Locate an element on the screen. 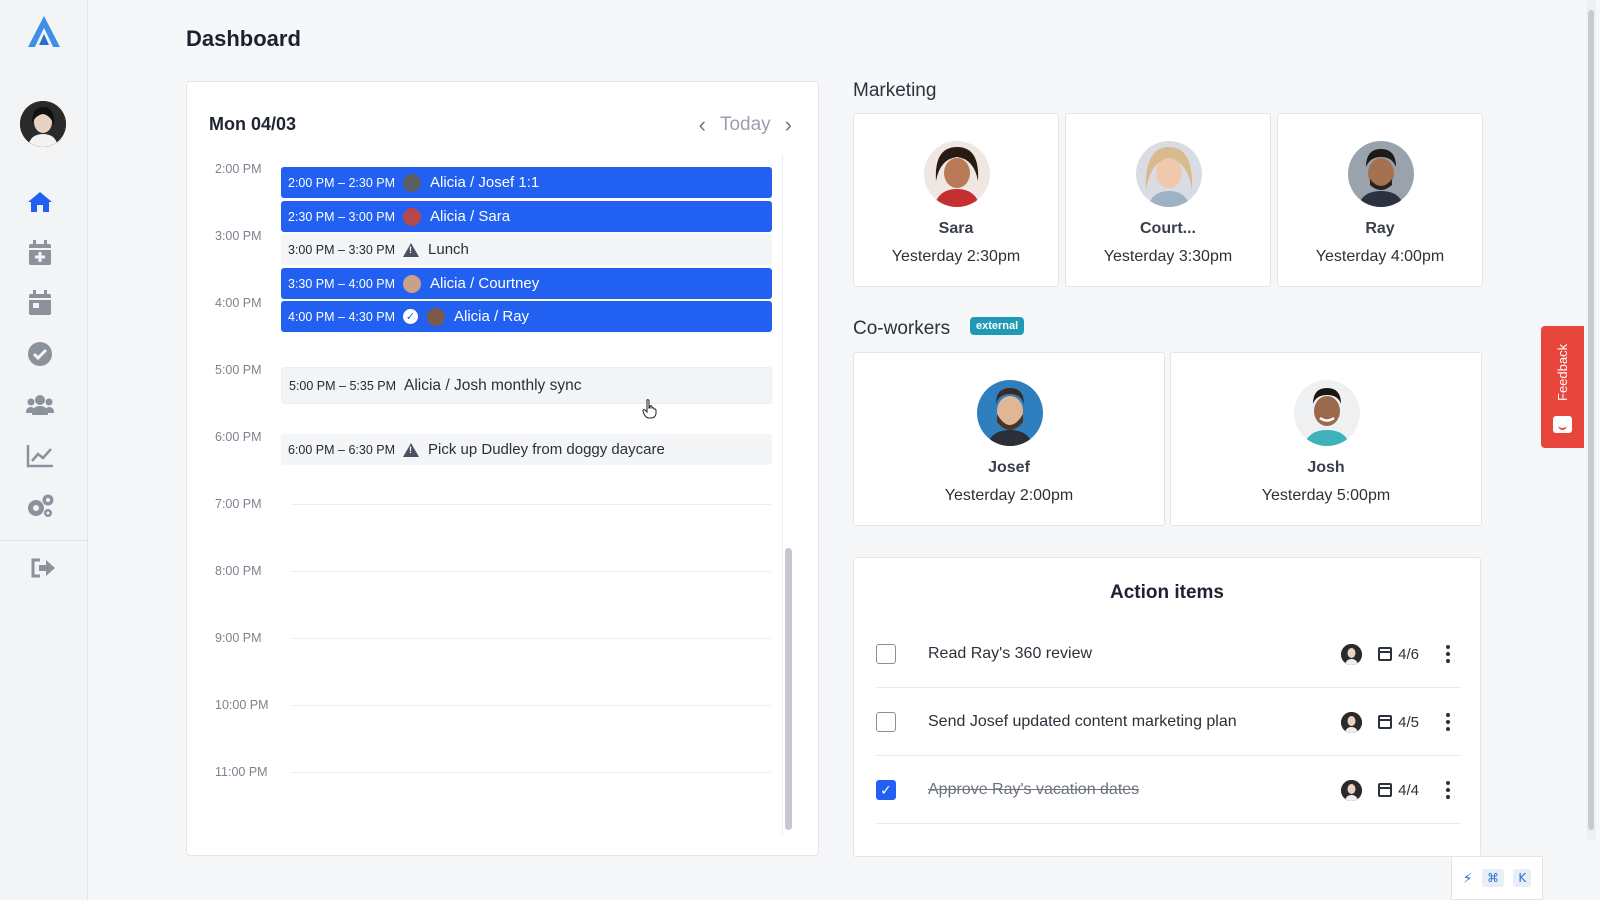 The image size is (1600, 900). action-items-title: Action items is located at coordinates (1167, 592).